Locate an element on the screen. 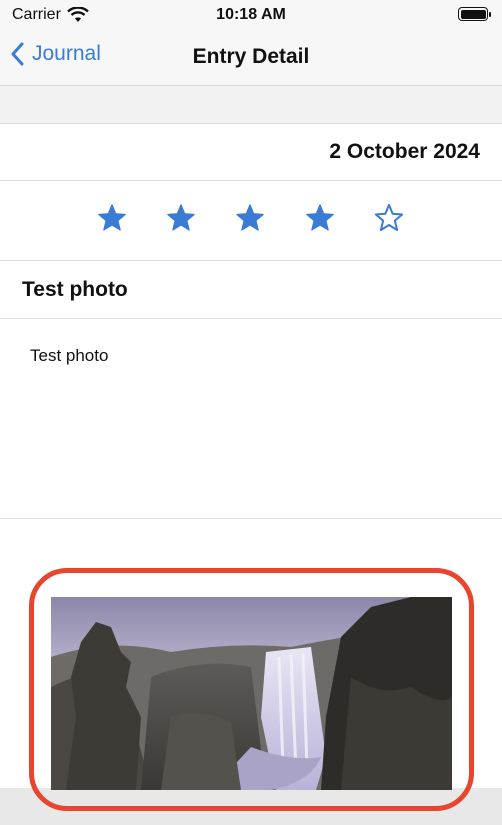 This screenshot has height=825, width=502. battery-icon is located at coordinates (474, 14).